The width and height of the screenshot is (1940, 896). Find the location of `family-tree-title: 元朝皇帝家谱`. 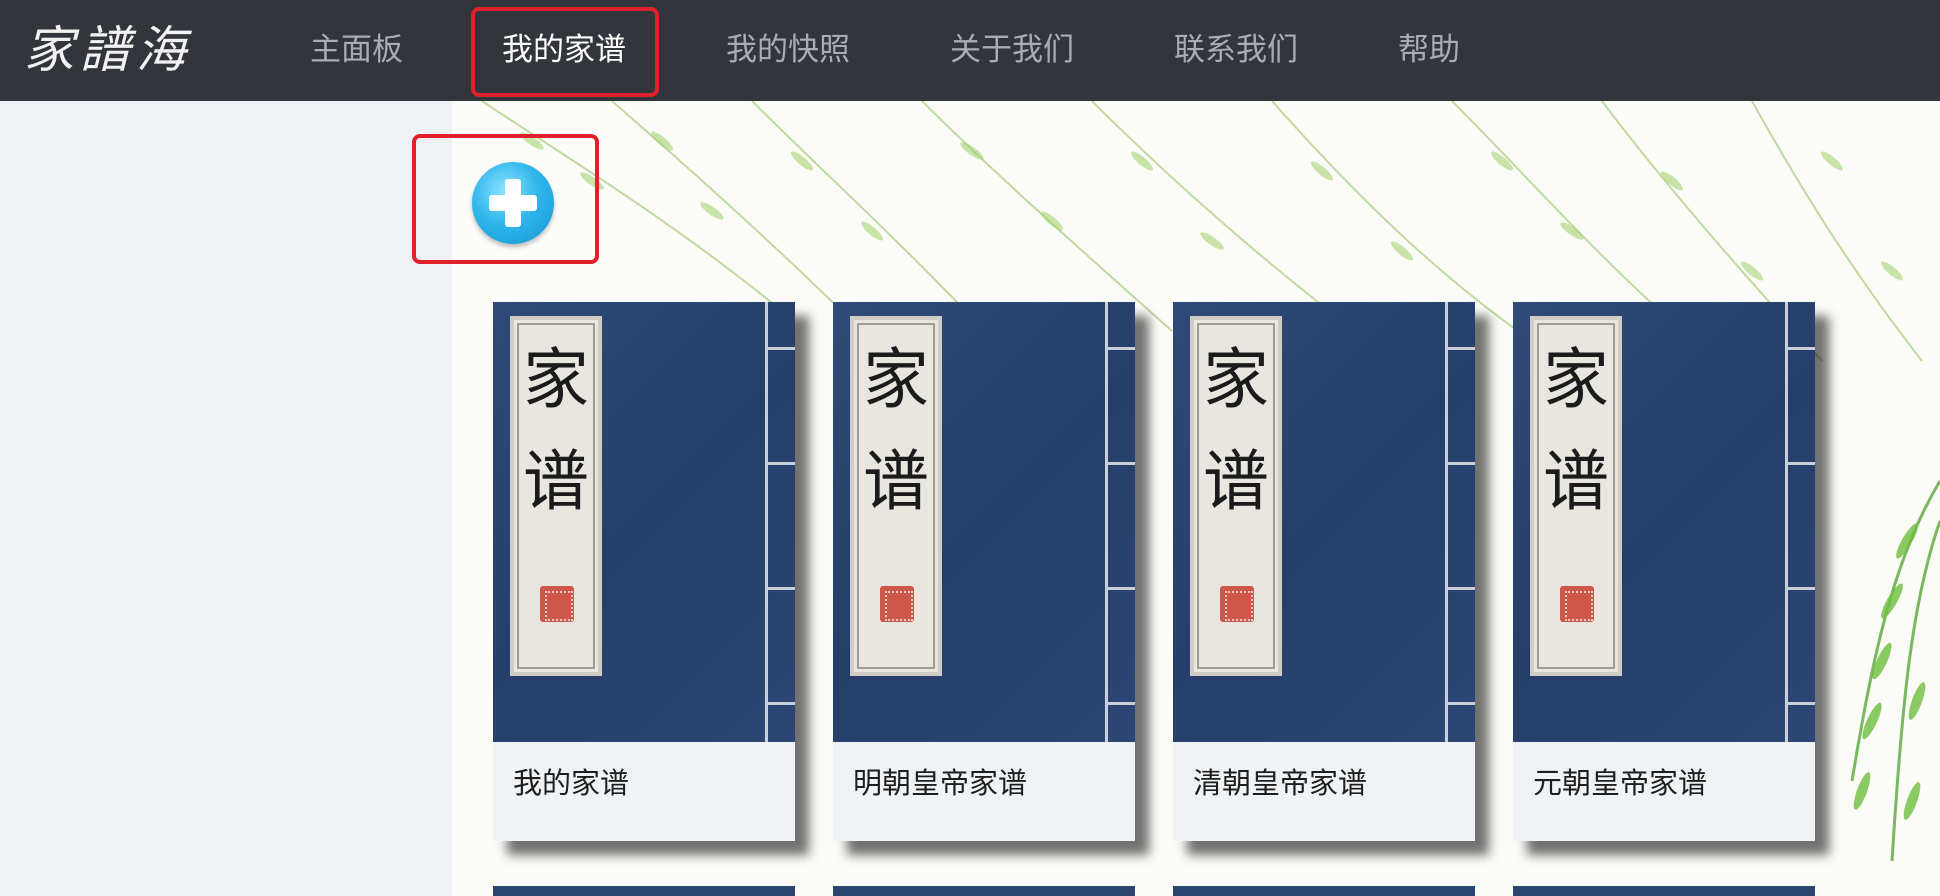

family-tree-title: 元朝皇帝家谱 is located at coordinates (1620, 783).